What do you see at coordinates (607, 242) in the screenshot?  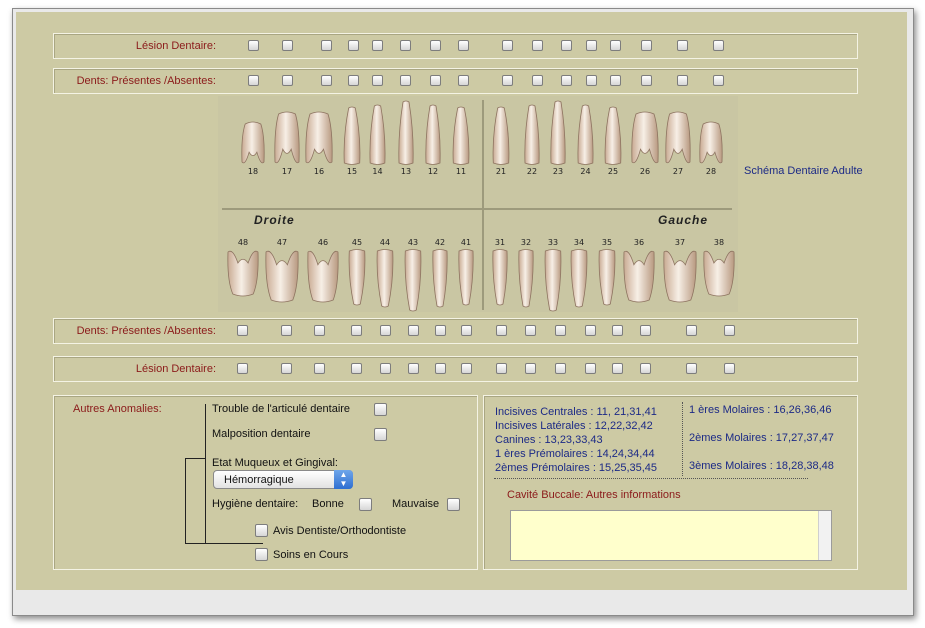 I see `tooth-number-35: 35` at bounding box center [607, 242].